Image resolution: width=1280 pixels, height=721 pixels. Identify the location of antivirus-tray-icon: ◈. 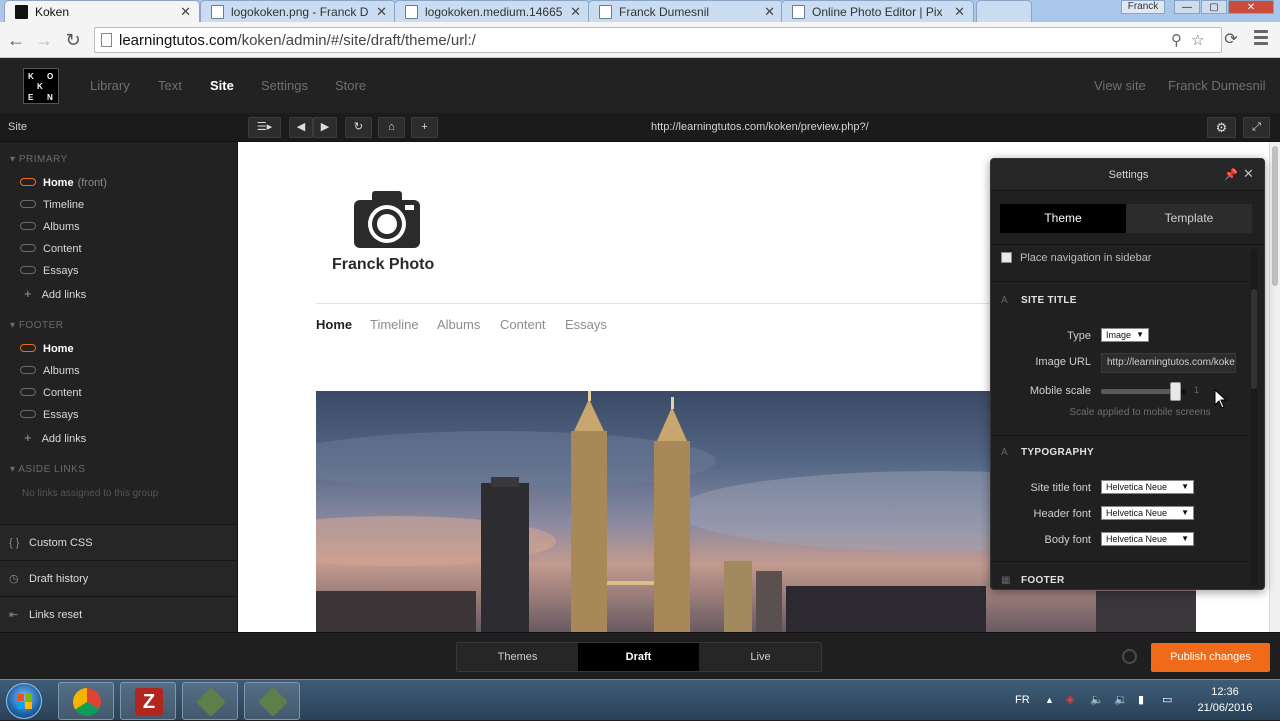
(1070, 700).